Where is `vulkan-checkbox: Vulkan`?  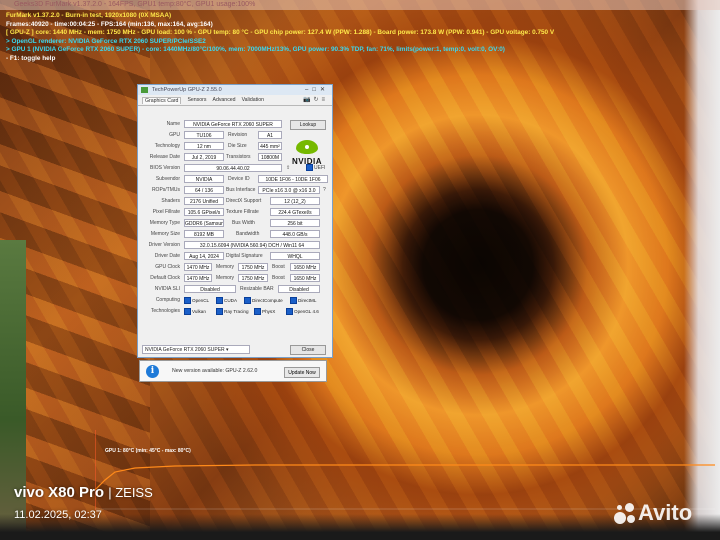
vulkan-checkbox: Vulkan is located at coordinates (195, 311).